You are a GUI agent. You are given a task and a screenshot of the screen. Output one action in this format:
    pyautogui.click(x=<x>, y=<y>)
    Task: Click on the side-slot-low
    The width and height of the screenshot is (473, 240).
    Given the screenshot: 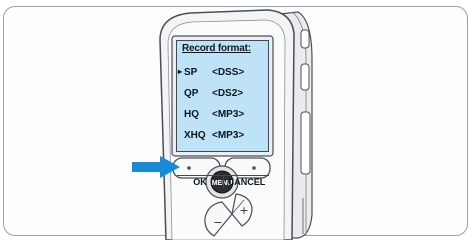 What is the action you would take?
    pyautogui.click(x=305, y=143)
    